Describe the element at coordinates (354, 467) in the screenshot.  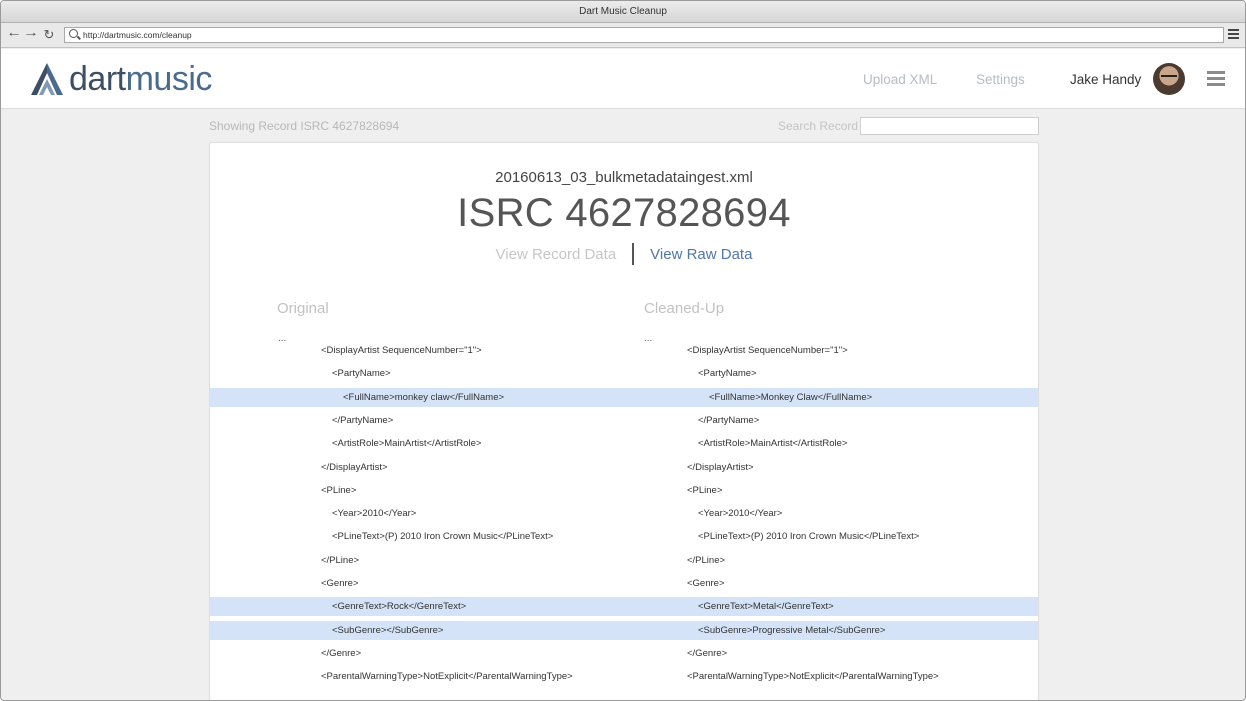
I see `original-line: </DisplayArtist>` at that location.